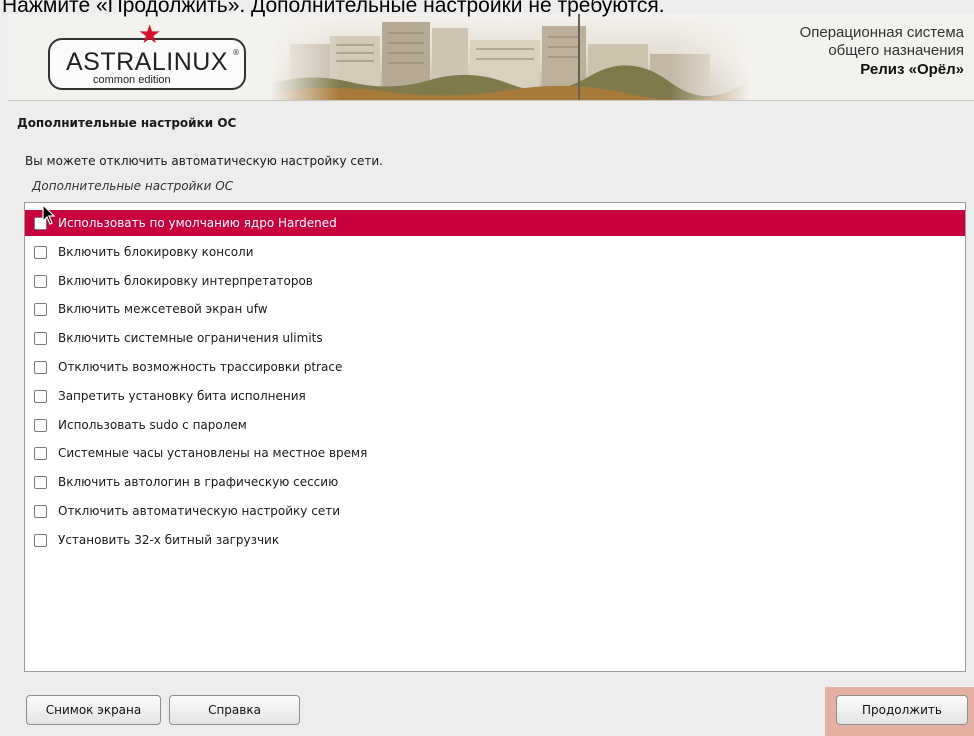  Describe the element at coordinates (93, 710) in the screenshot. I see `screenshot-button: Снимок экрана` at that location.